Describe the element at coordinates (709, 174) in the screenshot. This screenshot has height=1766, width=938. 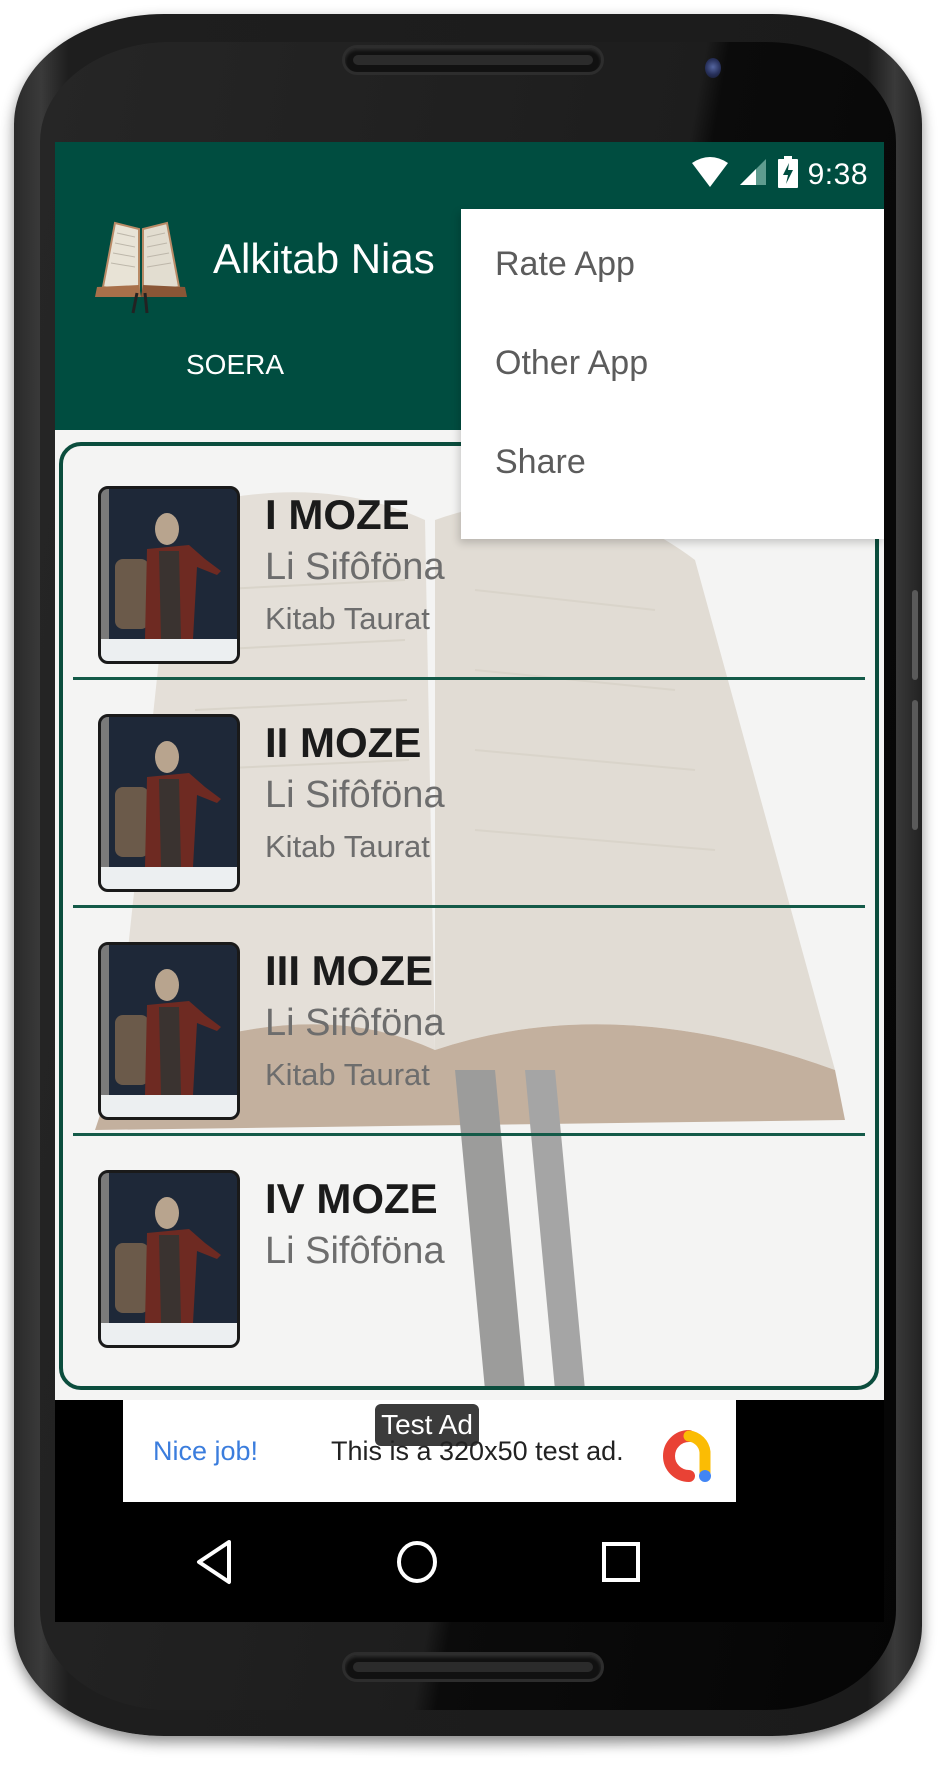
I see `wifi-icon` at that location.